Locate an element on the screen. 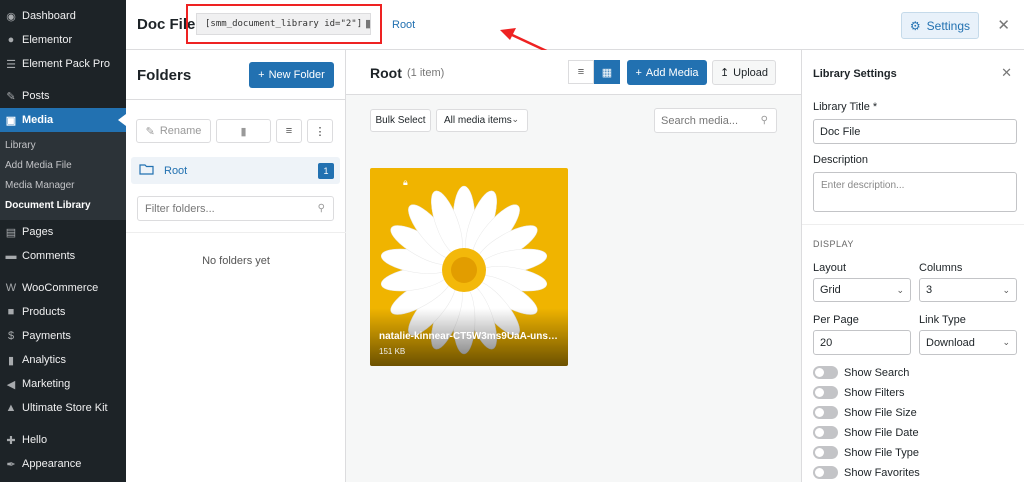  sidebar-item-posts: ✎ Posts is located at coordinates (63, 96).